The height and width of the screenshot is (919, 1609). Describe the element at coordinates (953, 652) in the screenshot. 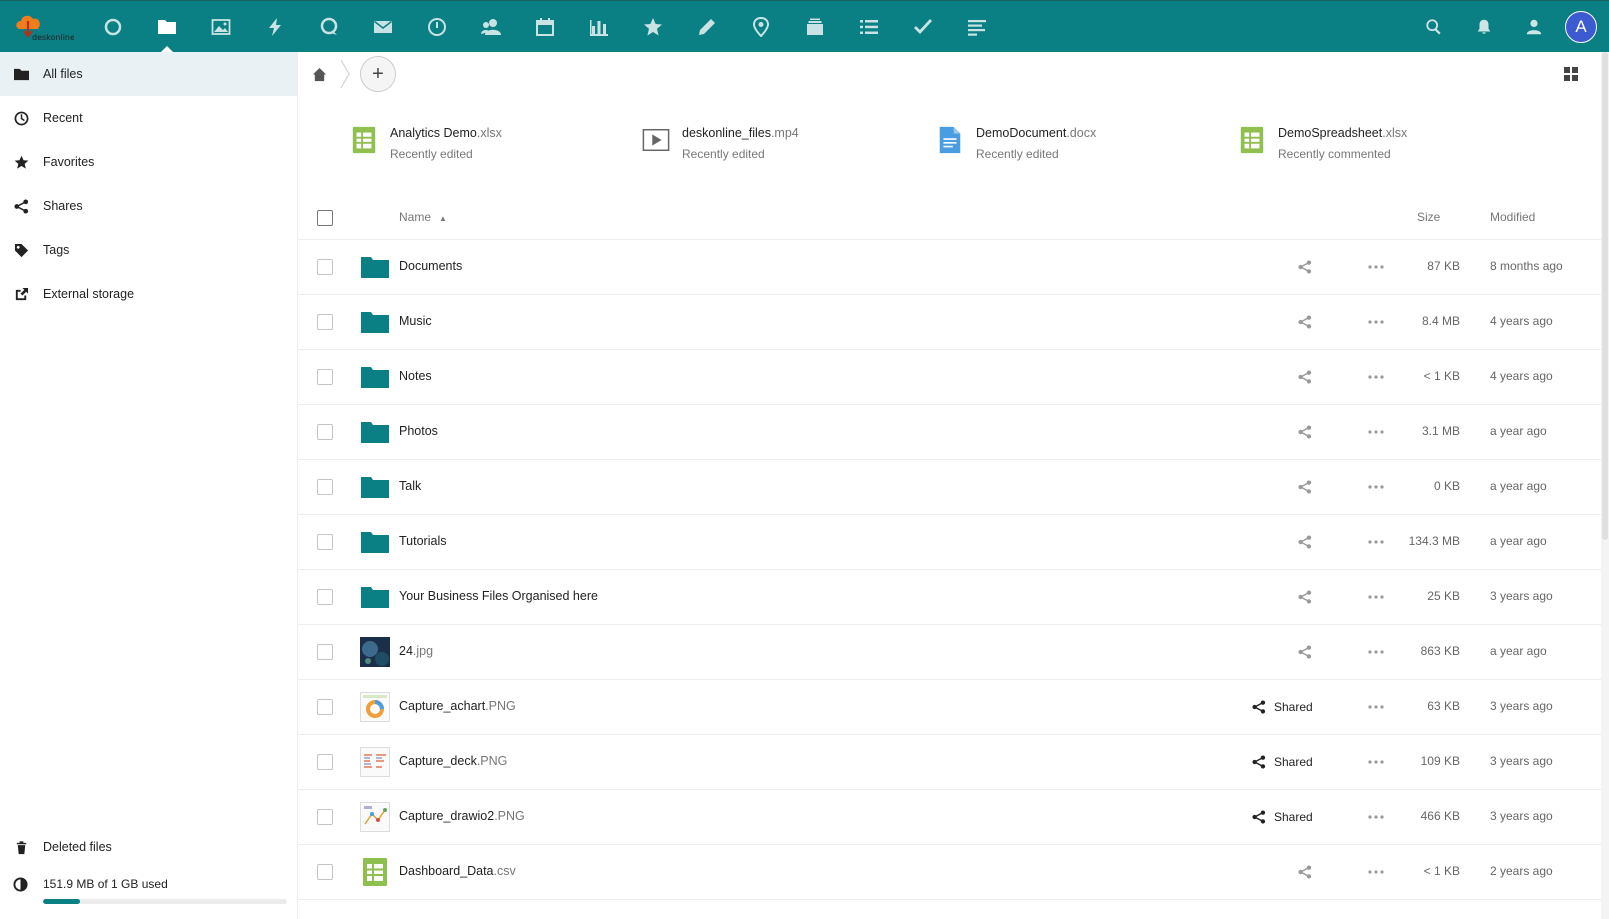

I see `table-row: 24.jpg 863 KB a year ago` at that location.